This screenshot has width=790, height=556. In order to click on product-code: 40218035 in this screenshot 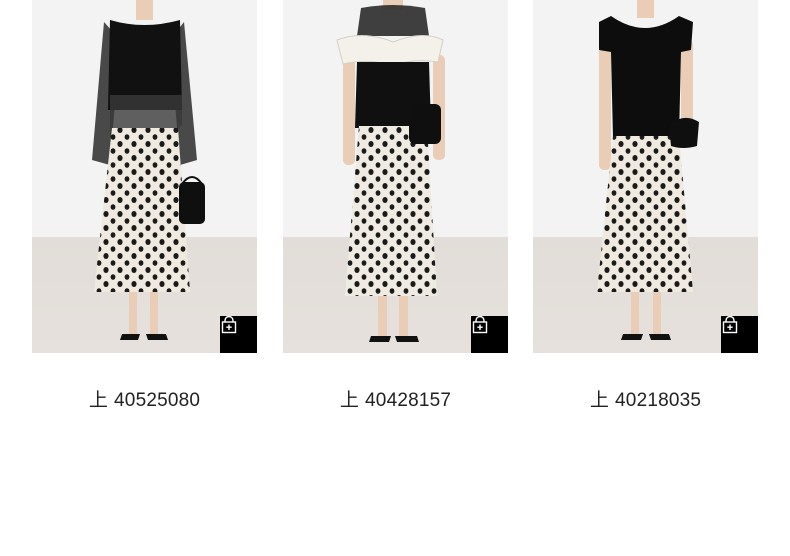, I will do `click(658, 400)`.